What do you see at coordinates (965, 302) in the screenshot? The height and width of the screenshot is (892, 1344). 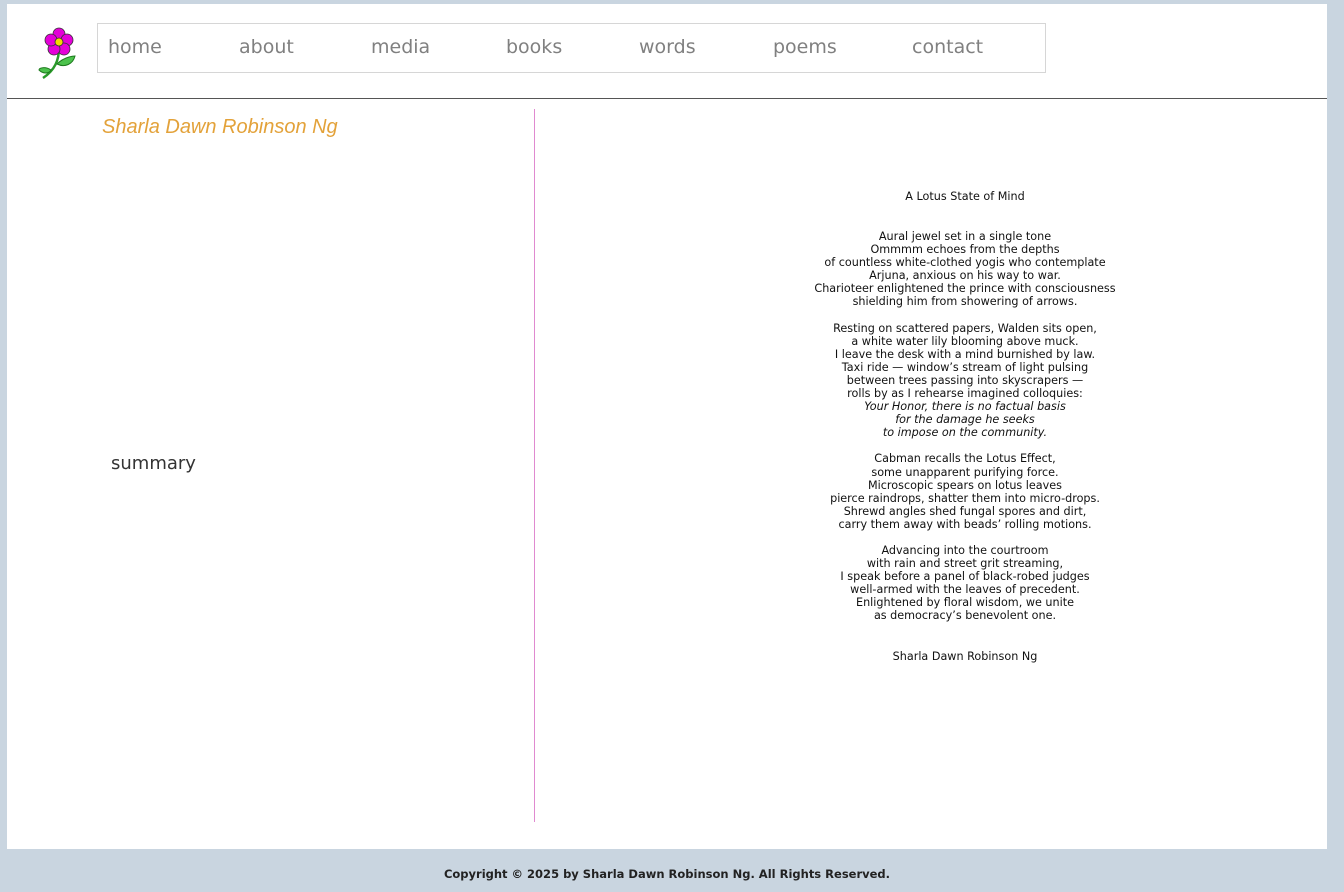 I see `poem-line: shielding him from showering of arrows.` at bounding box center [965, 302].